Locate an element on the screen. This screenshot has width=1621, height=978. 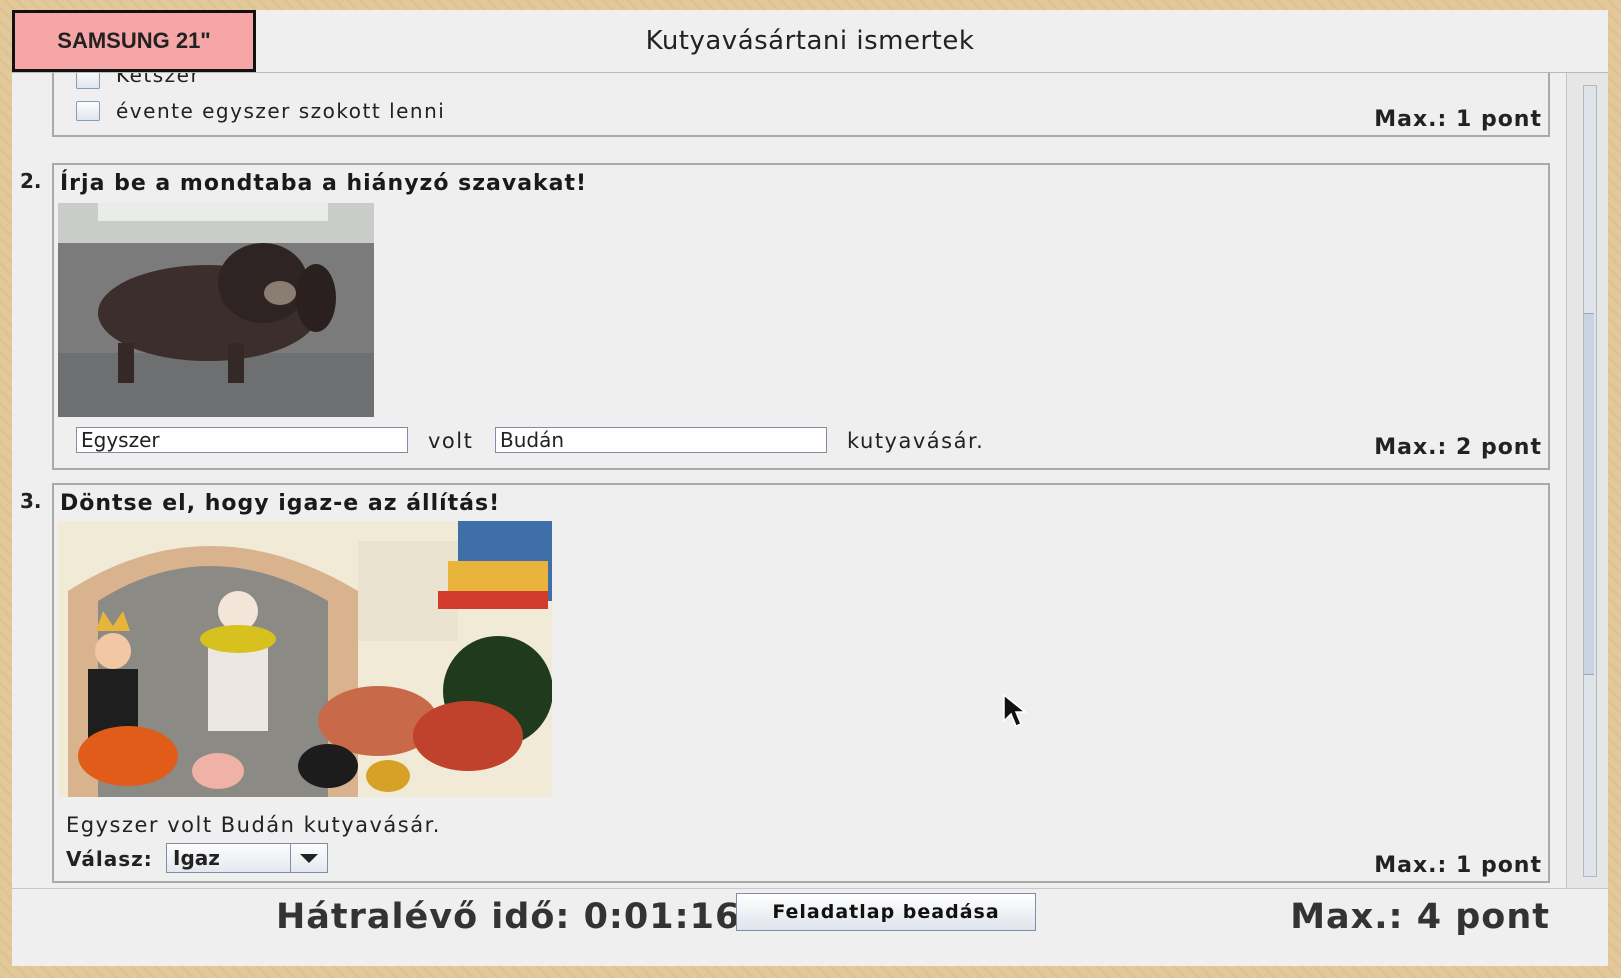
total-max-points: Max.: 4 pont is located at coordinates (1420, 917).